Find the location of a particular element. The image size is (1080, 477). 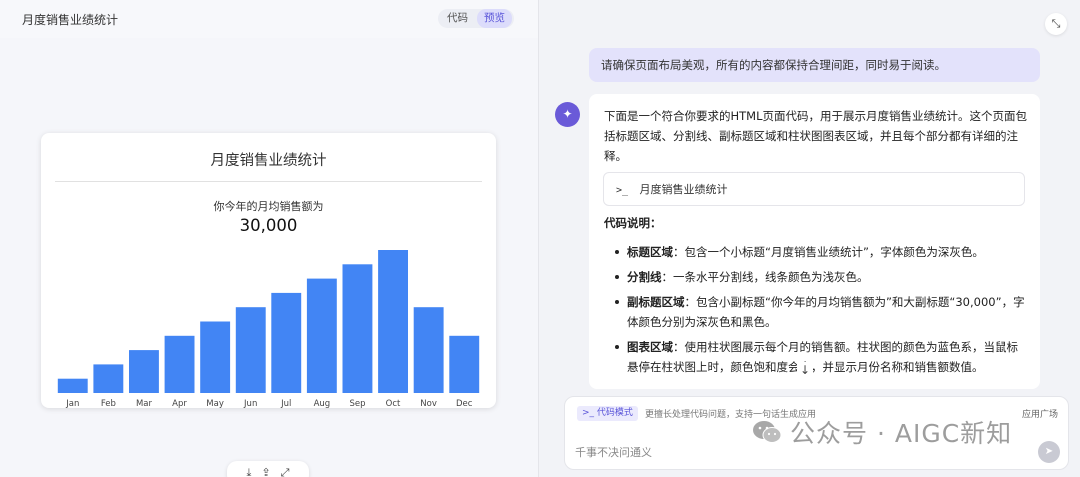

bullet-term: 分割线 is located at coordinates (644, 277).